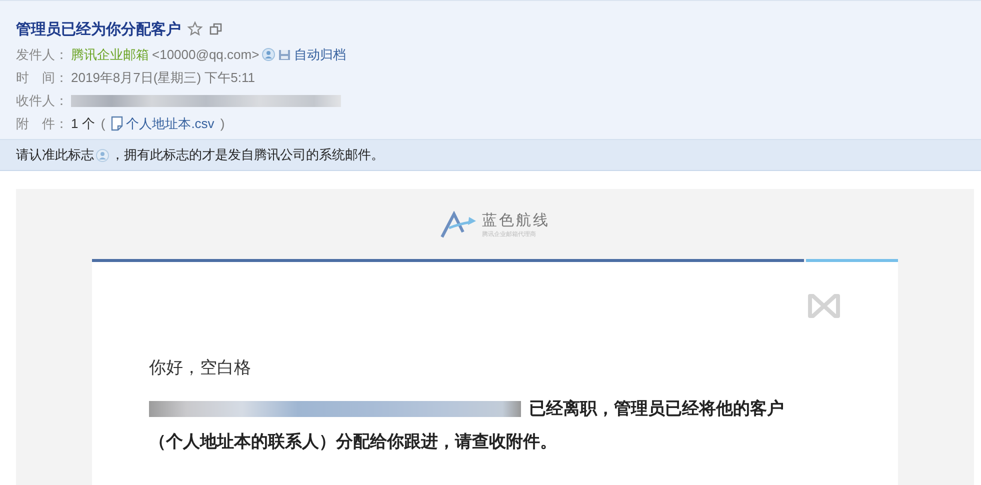 The height and width of the screenshot is (485, 981). What do you see at coordinates (320, 55) in the screenshot?
I see `archive-link: 自动归档` at bounding box center [320, 55].